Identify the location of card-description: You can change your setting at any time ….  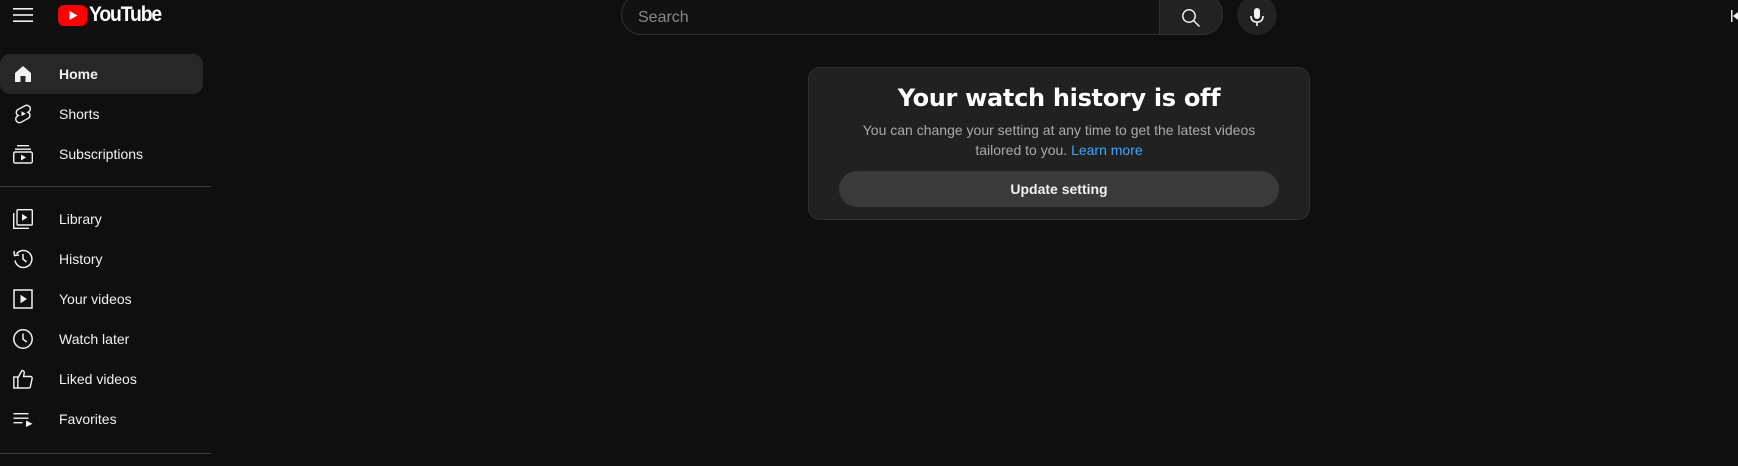
(1059, 140).